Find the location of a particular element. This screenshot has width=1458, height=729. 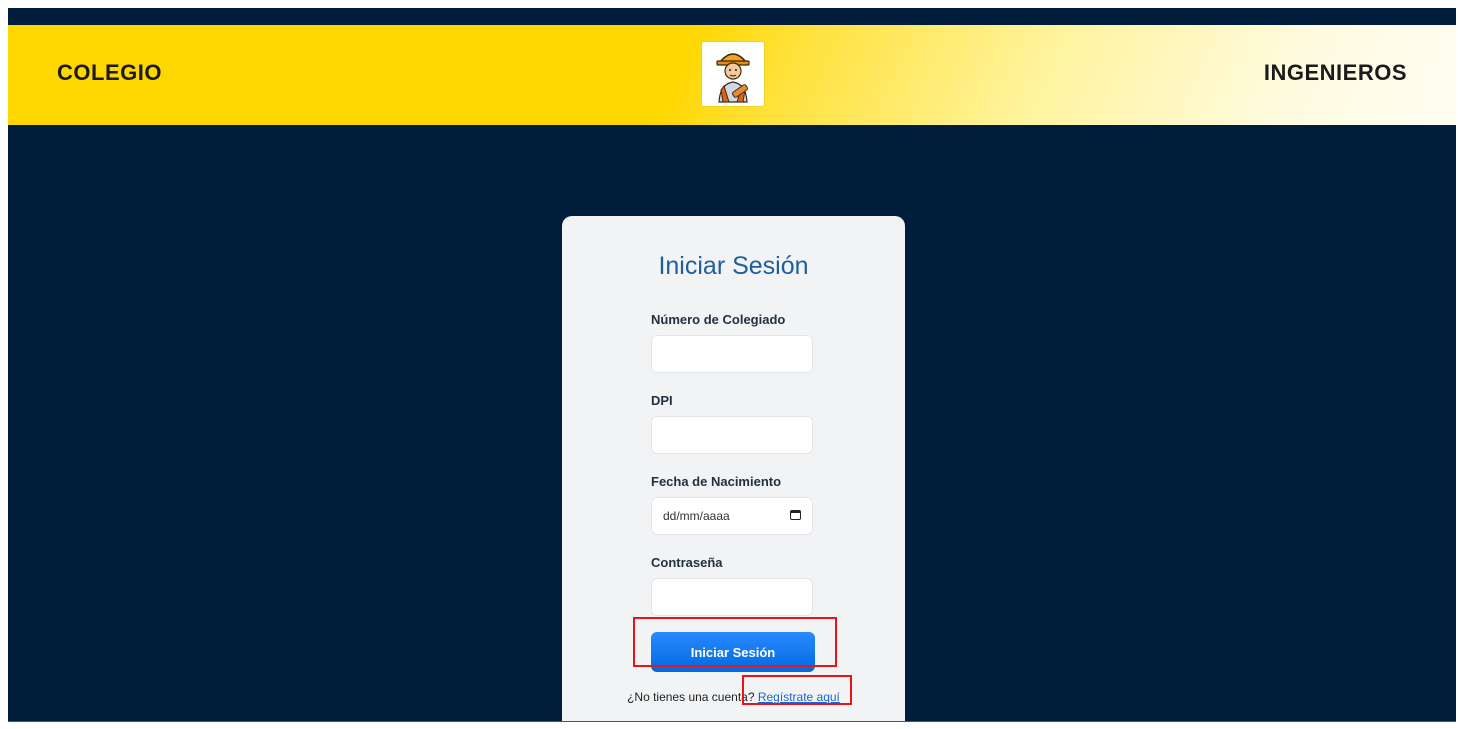

dpi-label: DPI is located at coordinates (662, 400).